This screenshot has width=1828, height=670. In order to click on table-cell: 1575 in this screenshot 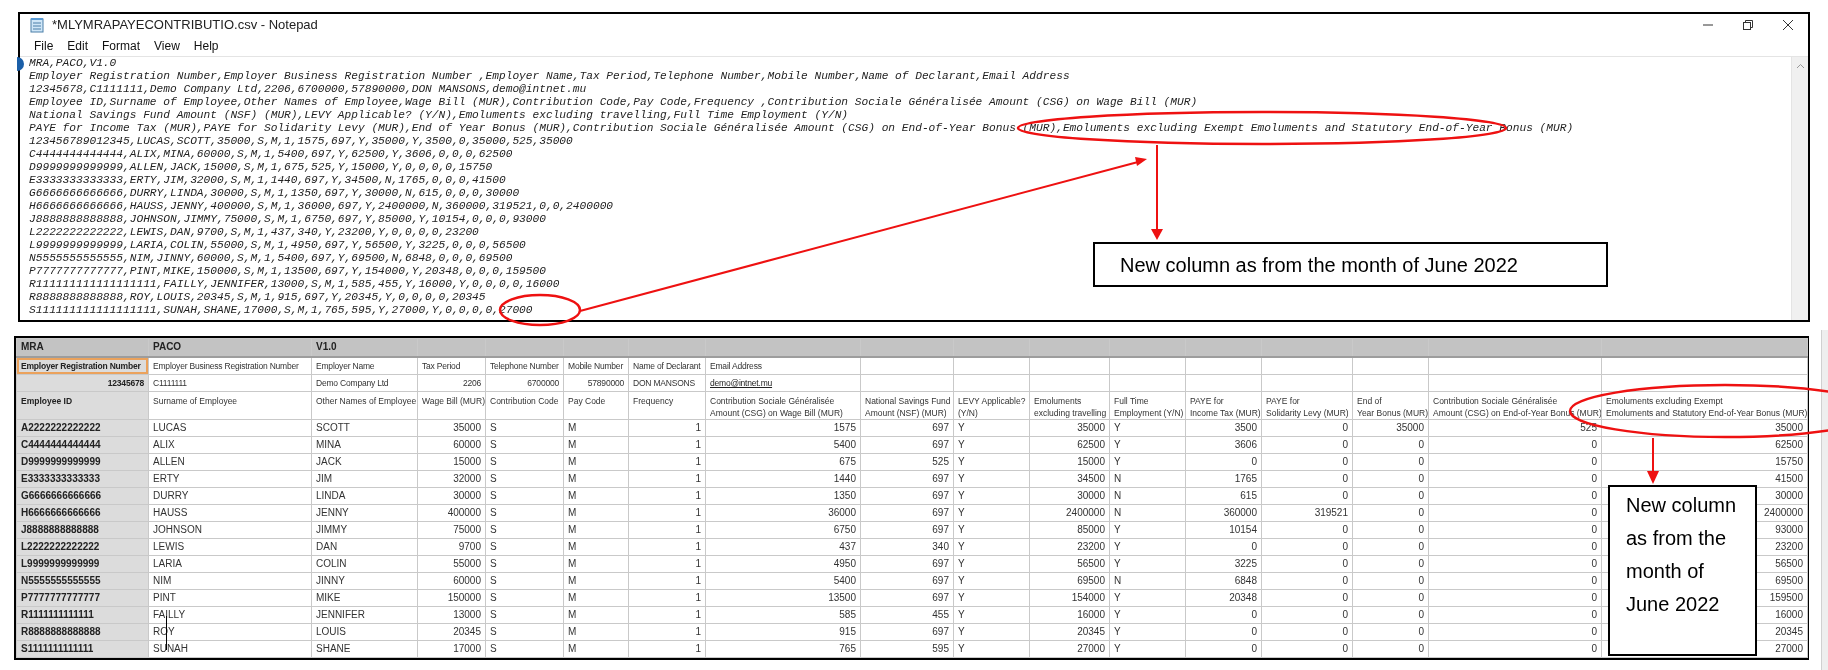, I will do `click(783, 428)`.